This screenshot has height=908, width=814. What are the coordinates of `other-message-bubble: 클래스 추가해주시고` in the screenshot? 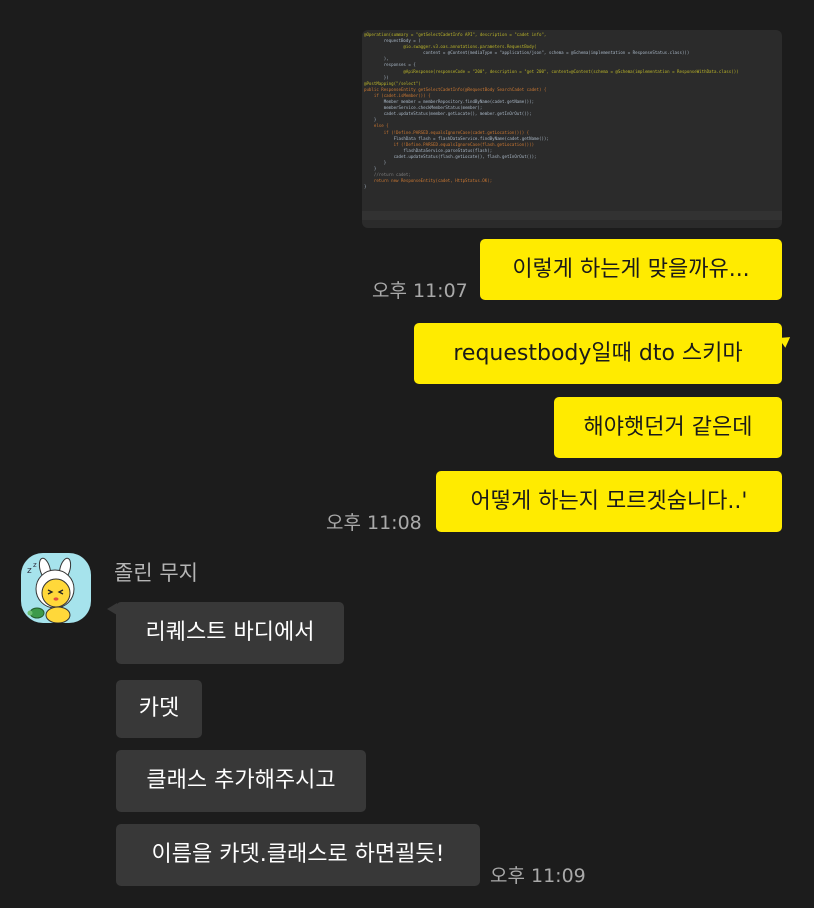 It's located at (241, 781).